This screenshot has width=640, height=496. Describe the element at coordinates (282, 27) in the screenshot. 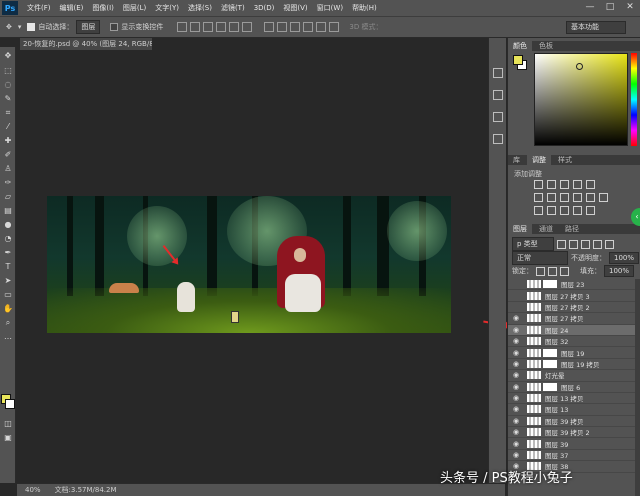

I see `distribute-2-icon` at that location.